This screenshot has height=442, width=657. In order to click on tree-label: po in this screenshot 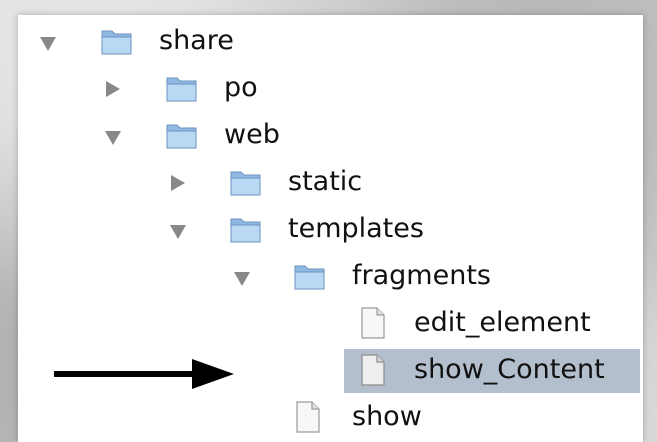, I will do `click(241, 87)`.